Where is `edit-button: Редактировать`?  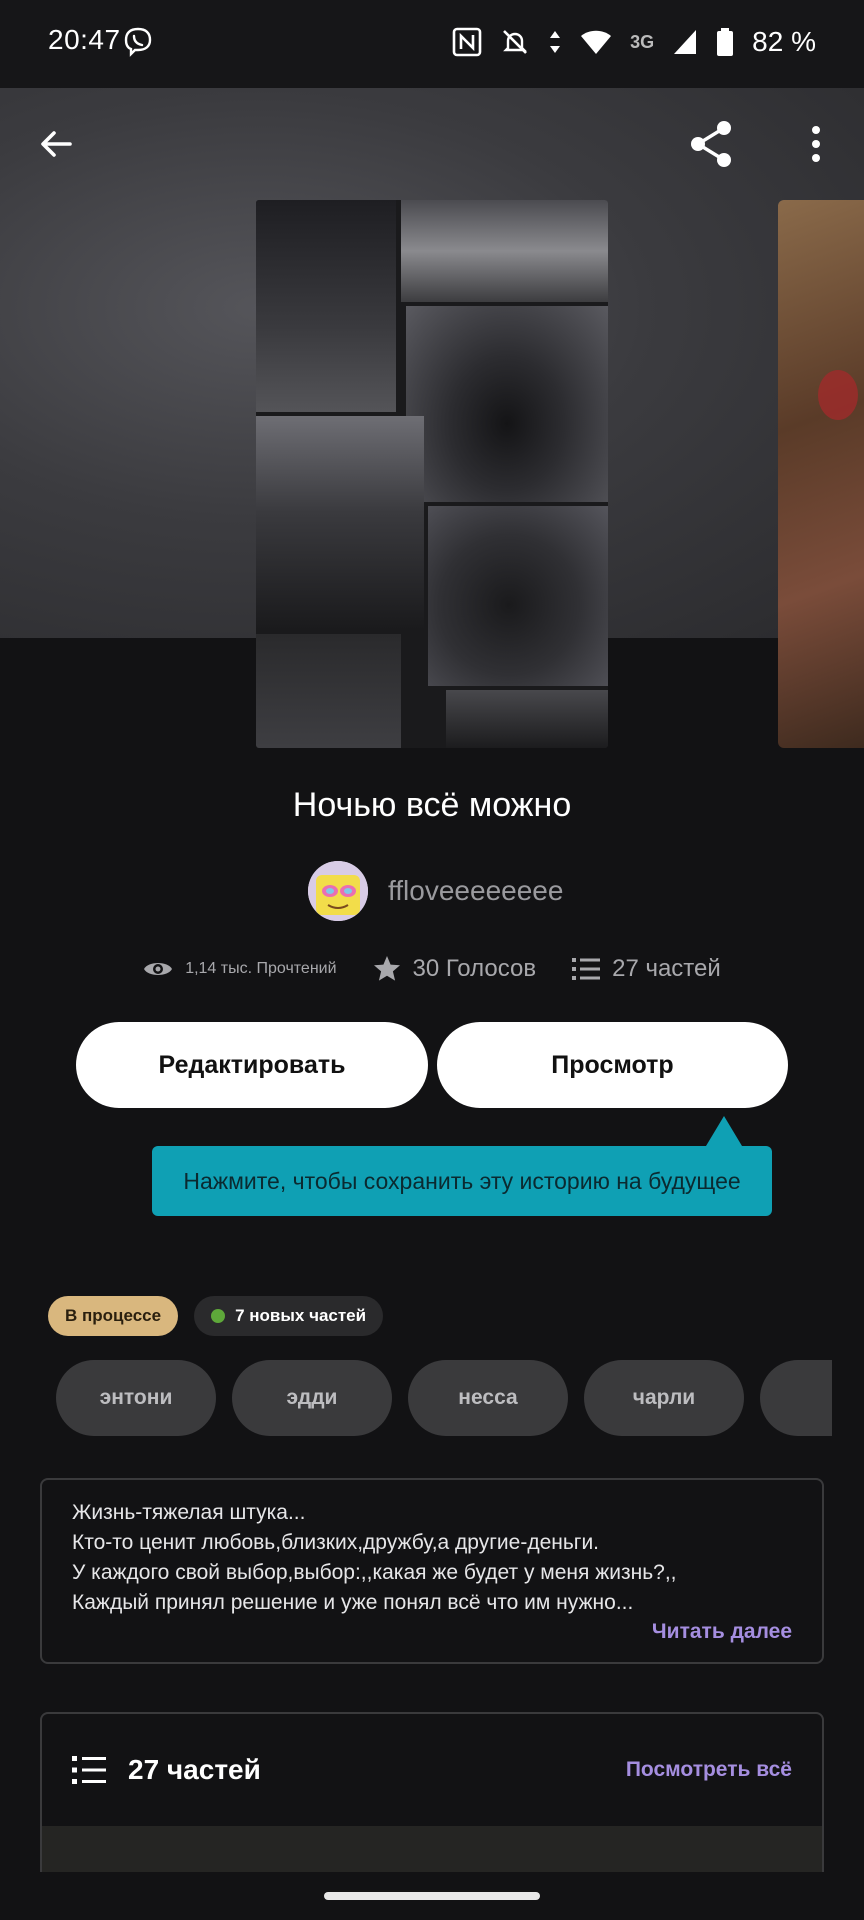 edit-button: Редактировать is located at coordinates (252, 1065).